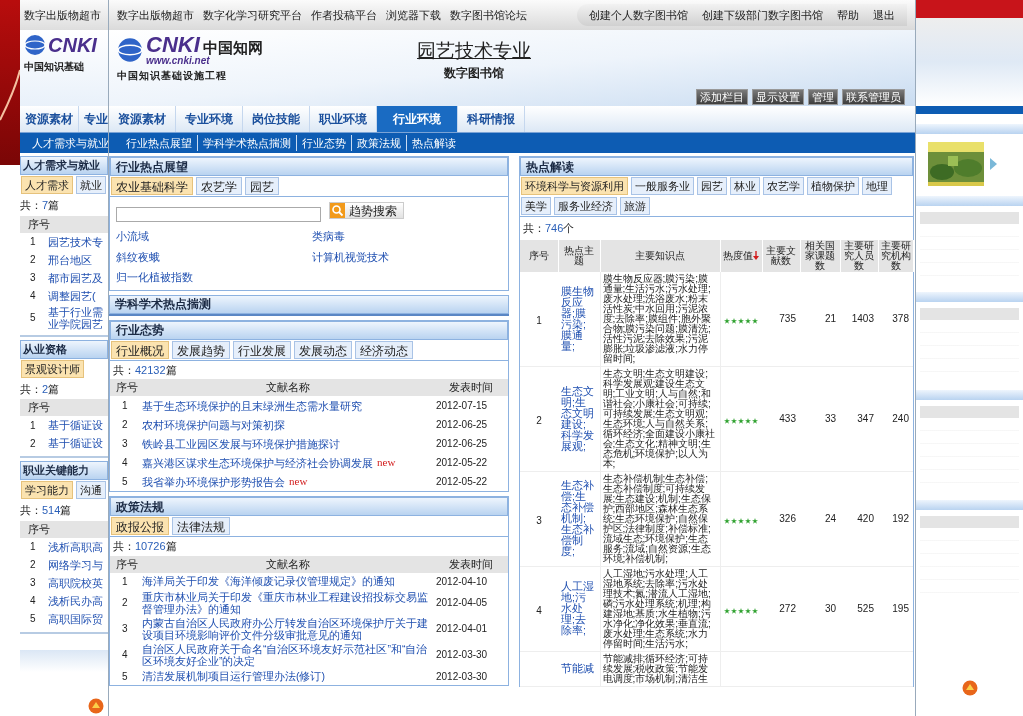  Describe the element at coordinates (873, 97) in the screenshot. I see `admin-button: 联系管理员` at that location.